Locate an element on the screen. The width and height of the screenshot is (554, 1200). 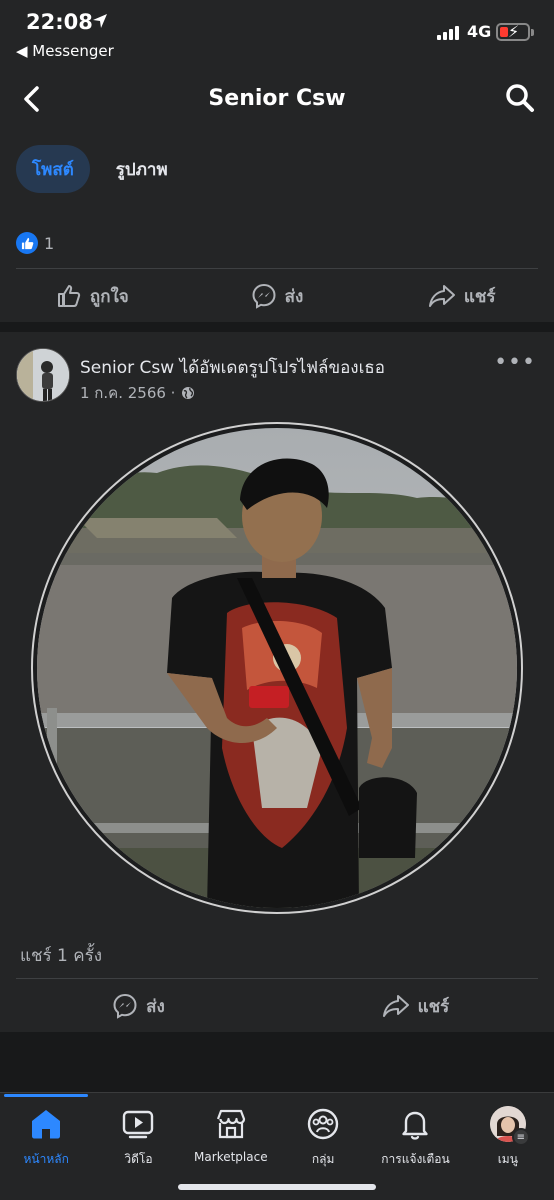
share-button: แชร์ is located at coordinates (461, 296).